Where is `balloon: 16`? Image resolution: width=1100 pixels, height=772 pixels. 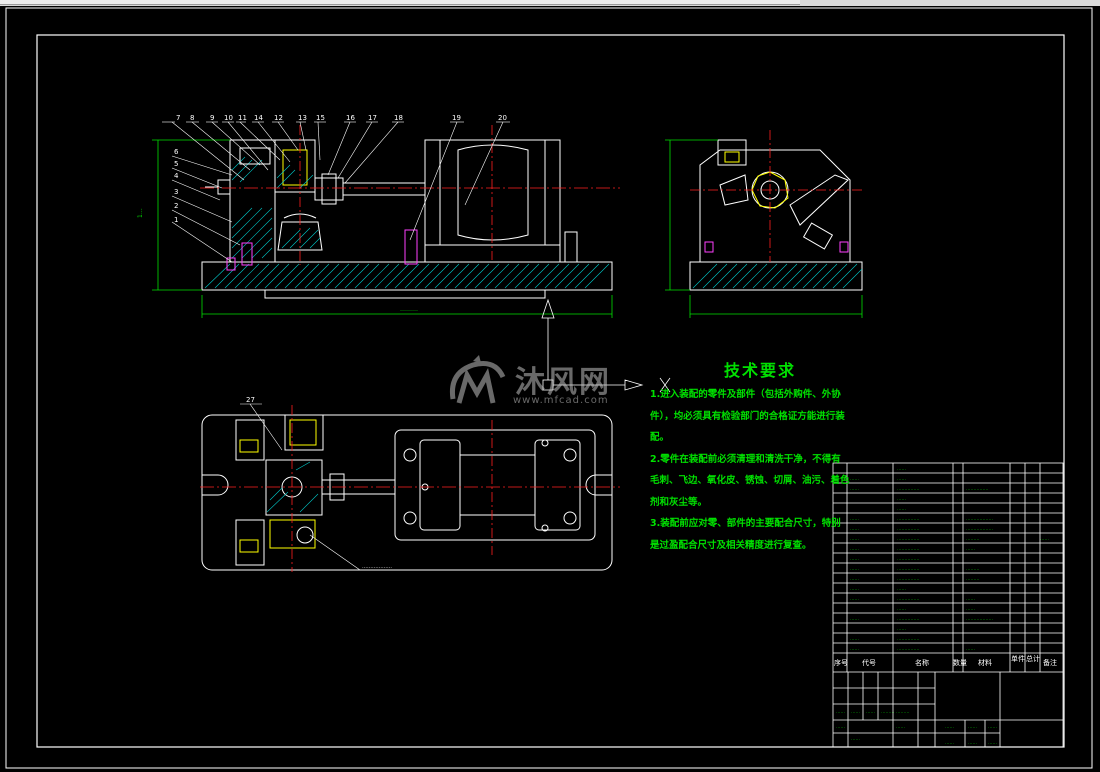
balloon: 16 is located at coordinates (350, 118).